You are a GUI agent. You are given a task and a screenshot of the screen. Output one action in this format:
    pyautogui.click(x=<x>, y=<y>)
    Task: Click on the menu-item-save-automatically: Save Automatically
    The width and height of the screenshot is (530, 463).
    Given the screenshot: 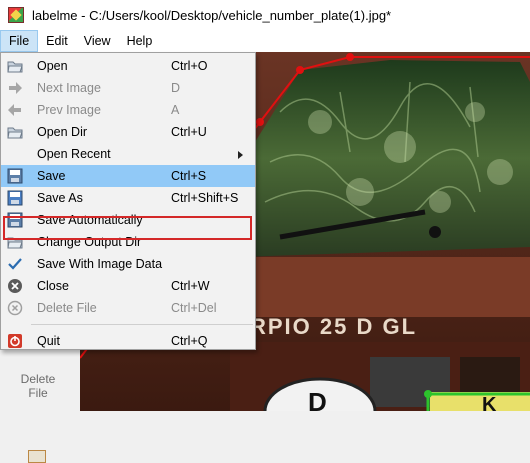 What is the action you would take?
    pyautogui.click(x=128, y=220)
    